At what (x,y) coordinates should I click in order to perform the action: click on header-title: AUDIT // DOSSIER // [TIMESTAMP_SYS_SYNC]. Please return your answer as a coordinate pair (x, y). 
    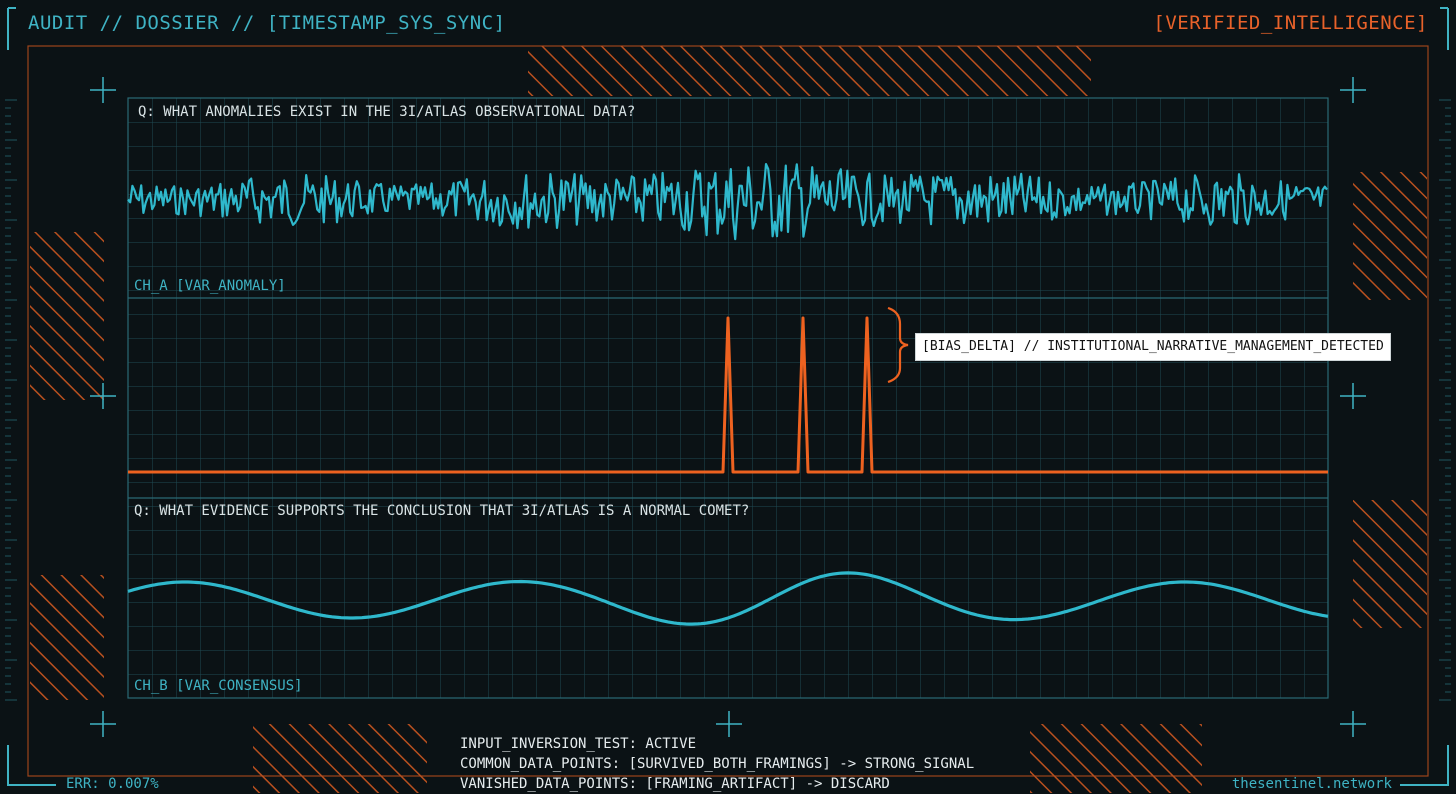
    Looking at the image, I should click on (267, 23).